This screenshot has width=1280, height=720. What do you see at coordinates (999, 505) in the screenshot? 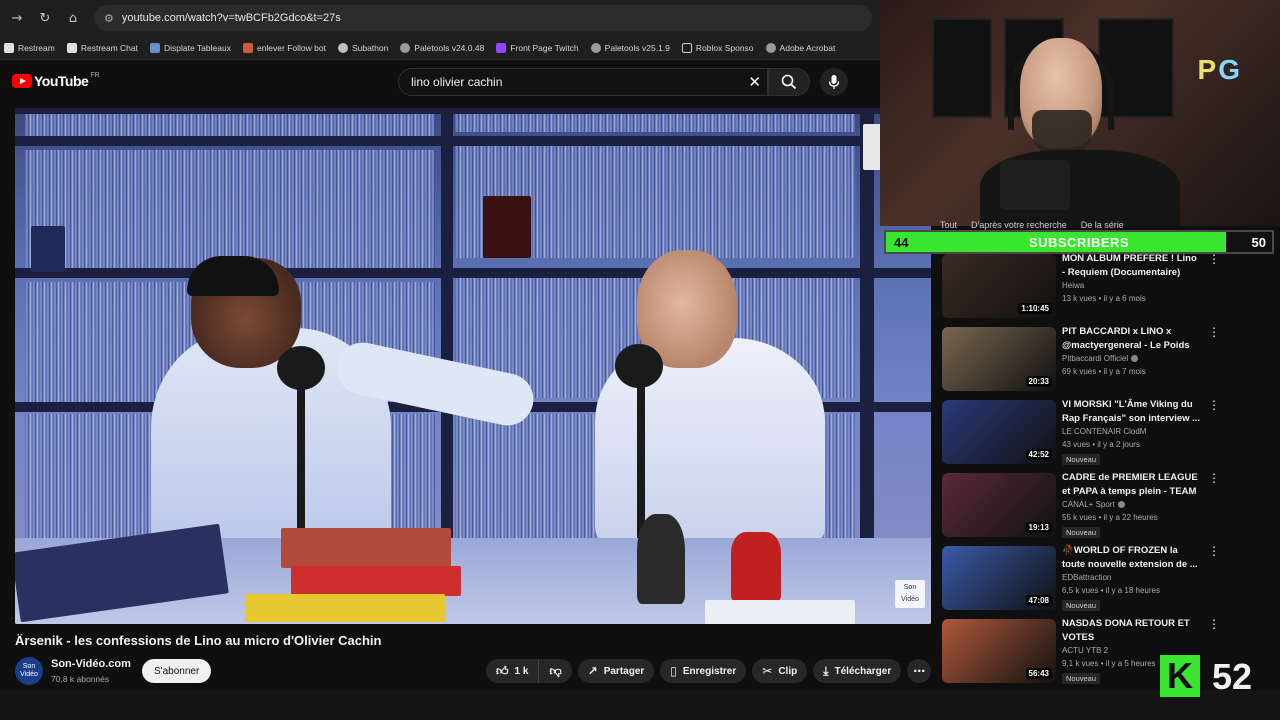
I see `video-thumbnail: 19:13` at bounding box center [999, 505].